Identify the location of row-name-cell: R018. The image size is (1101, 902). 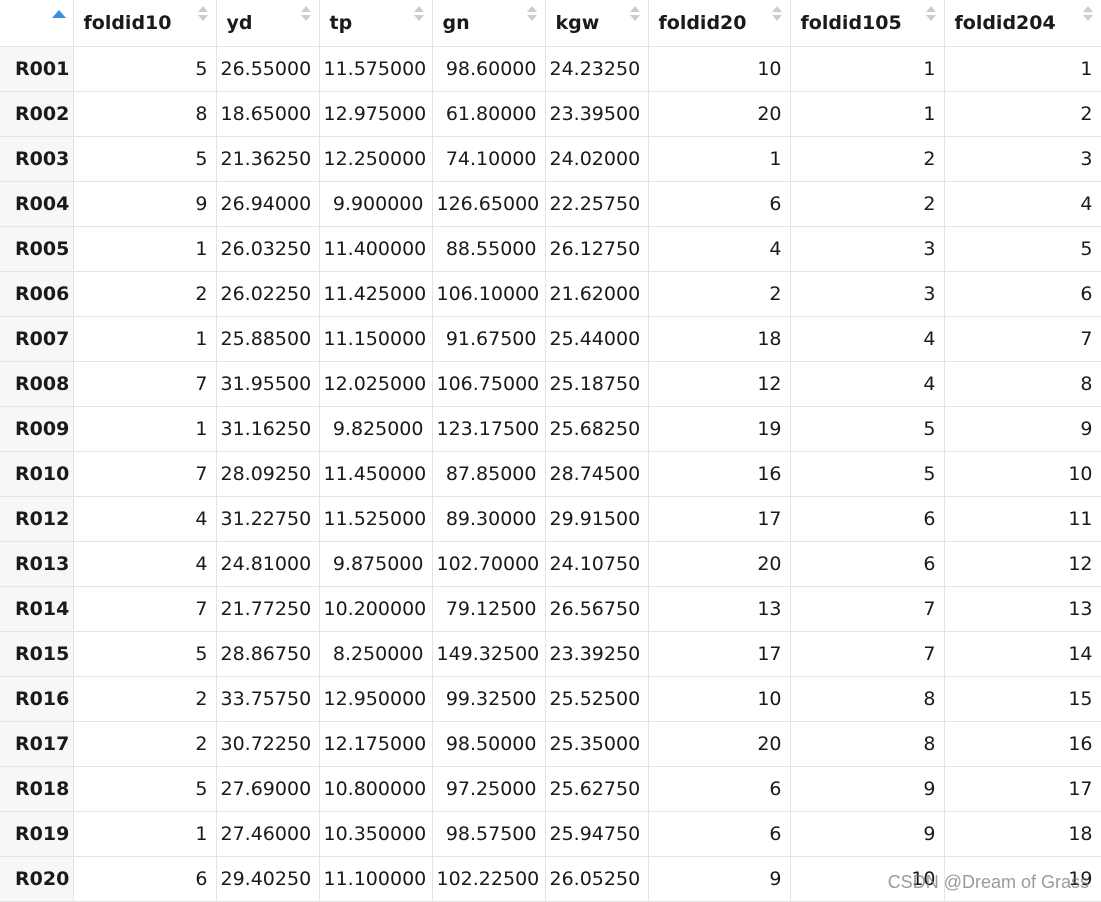
(37, 789).